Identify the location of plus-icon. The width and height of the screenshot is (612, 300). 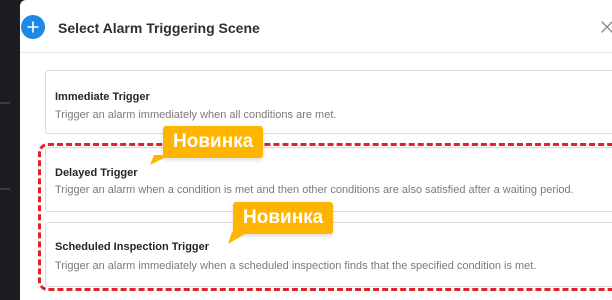
(33, 27).